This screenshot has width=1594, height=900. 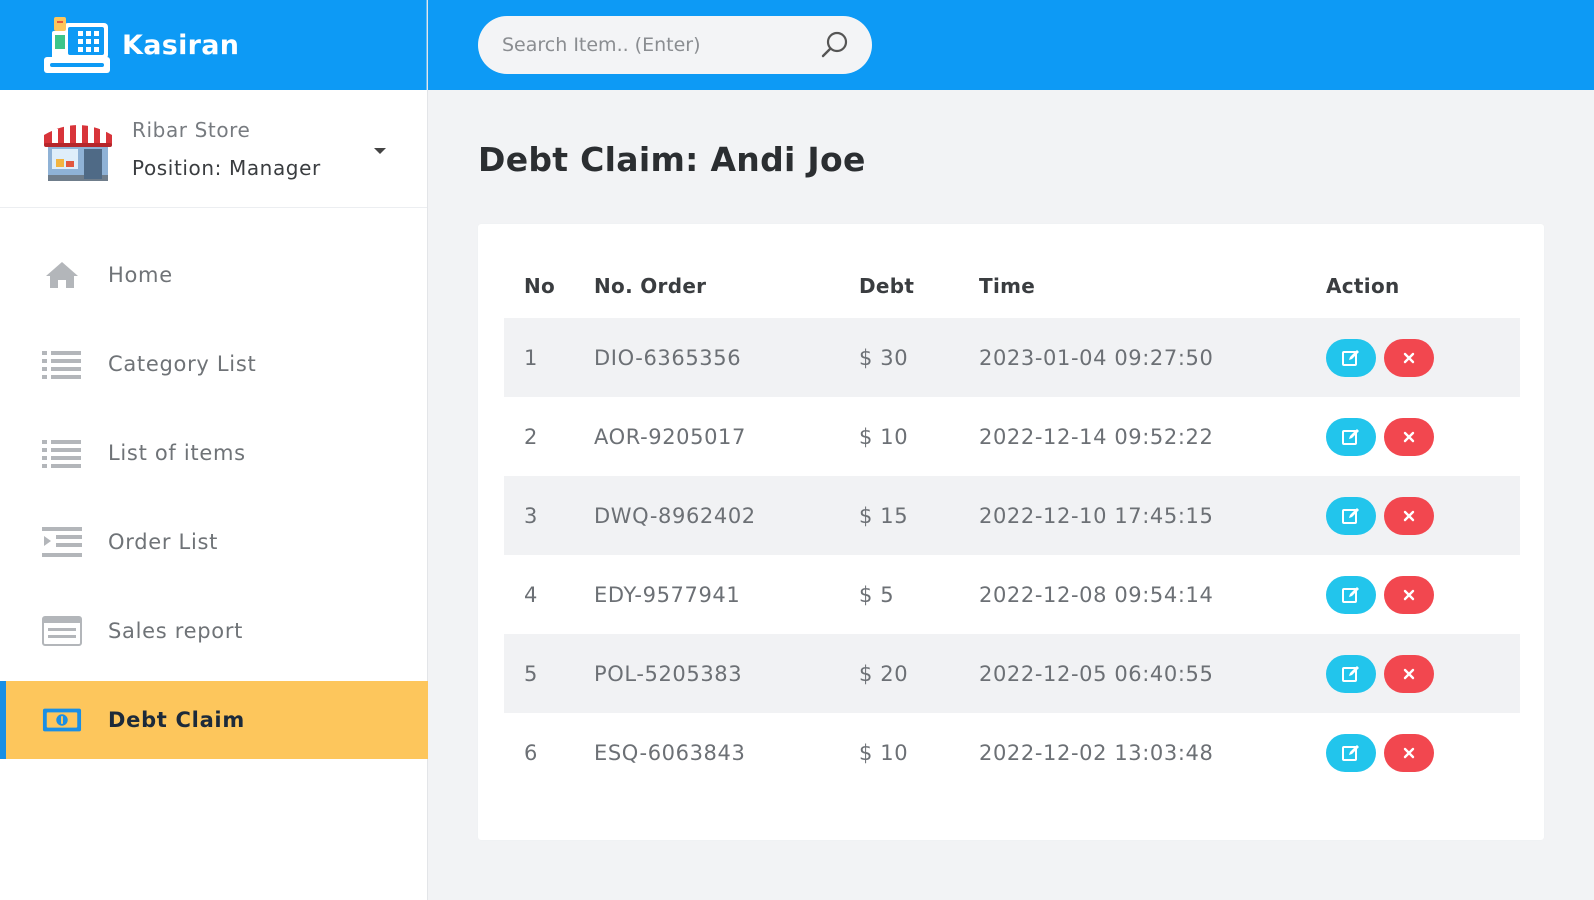 I want to click on cell-order: DWQ-8962402, so click(x=675, y=515).